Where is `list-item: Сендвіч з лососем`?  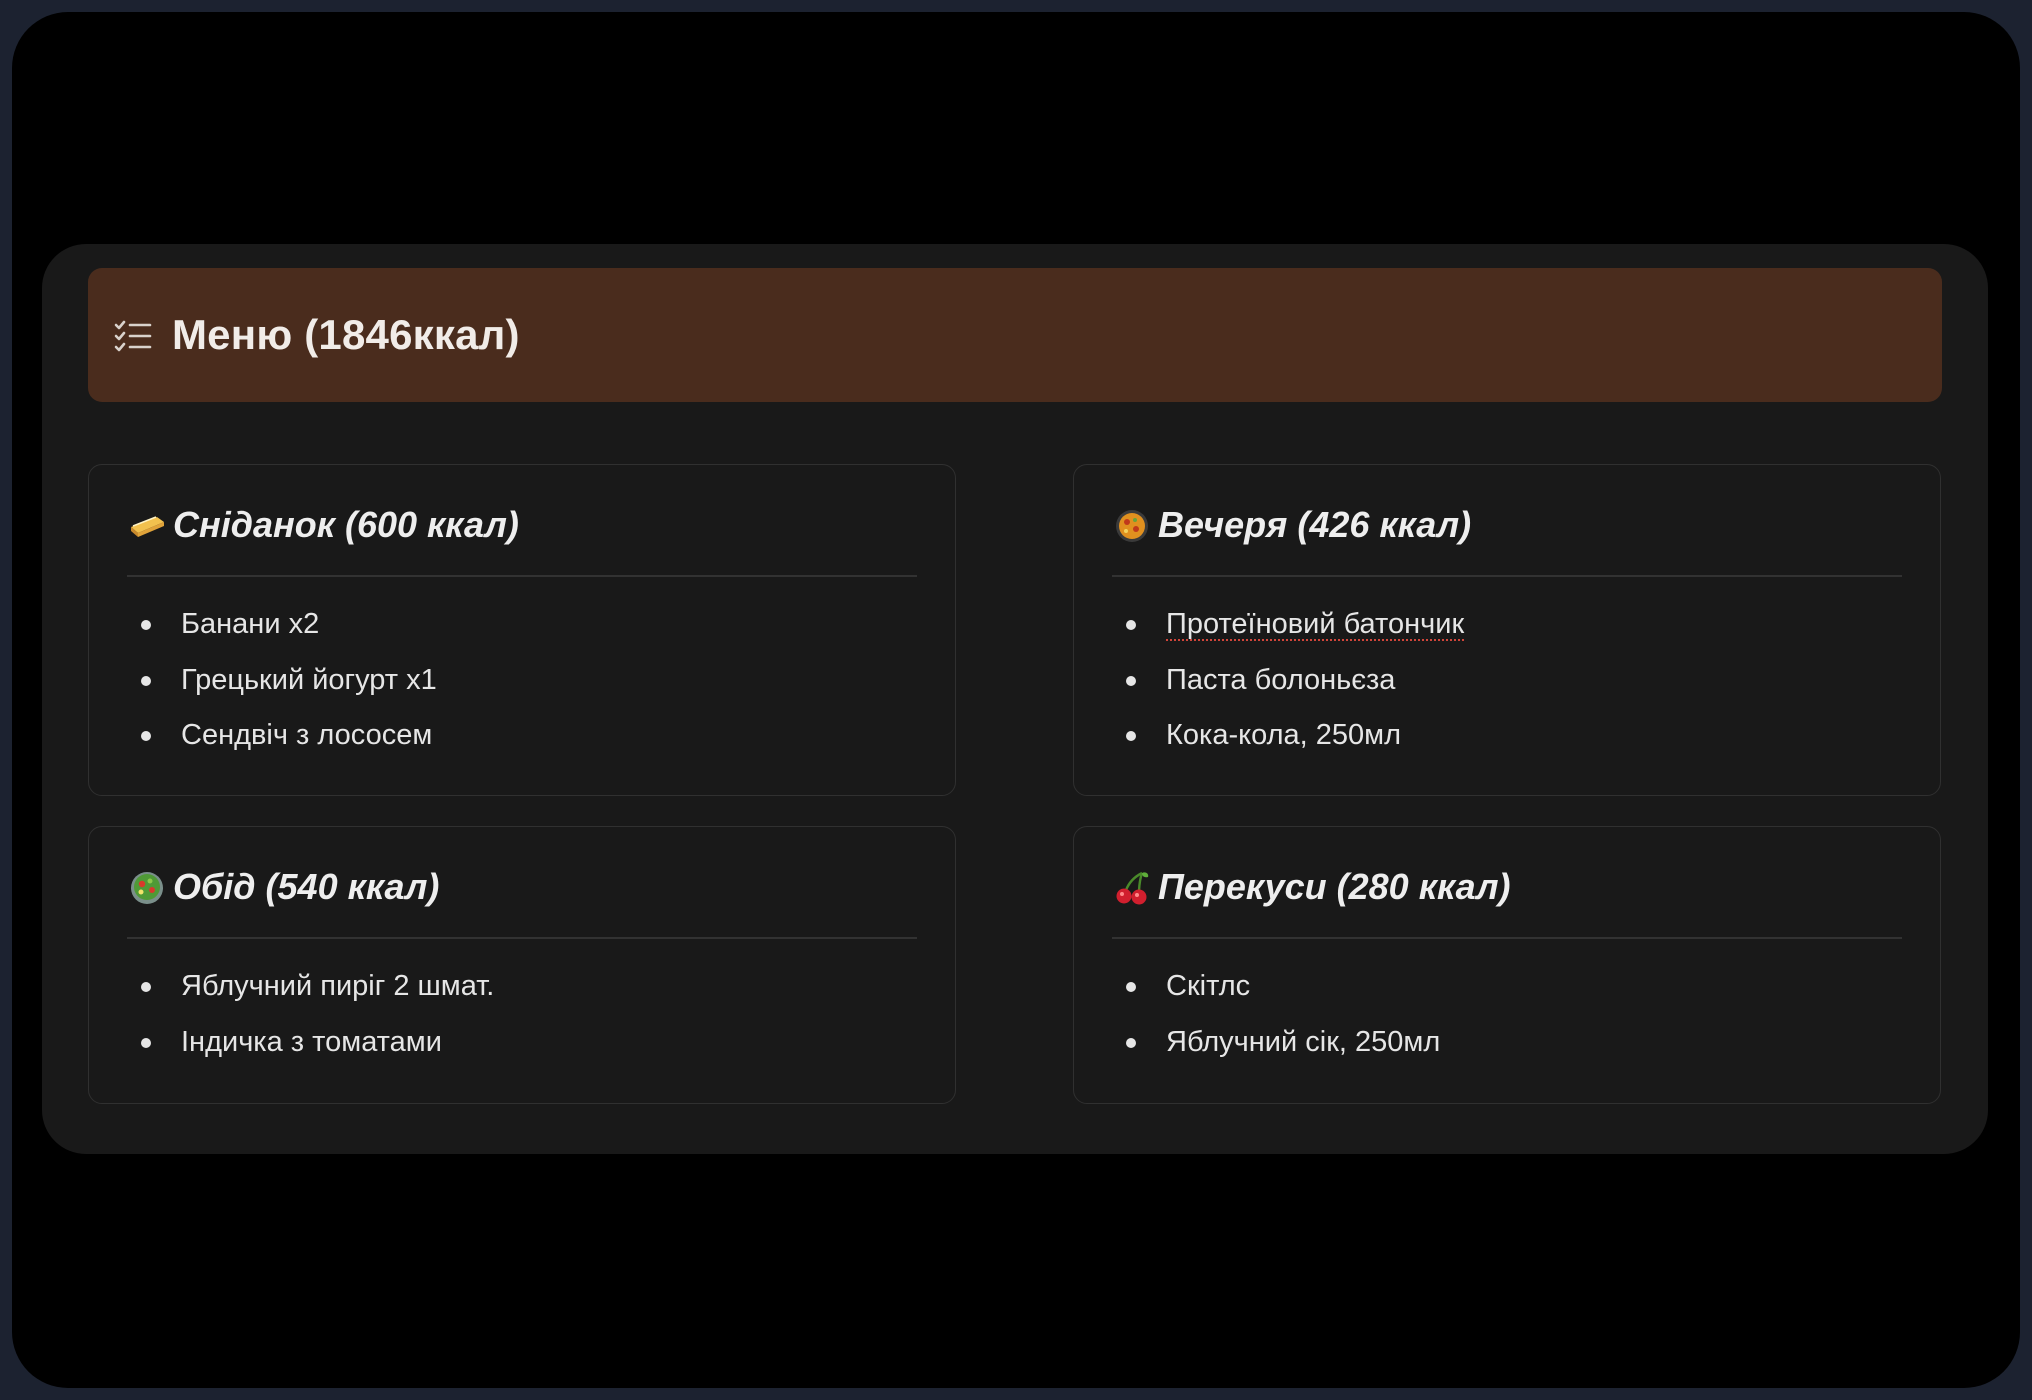
list-item: Сендвіч з лососем is located at coordinates (282, 736).